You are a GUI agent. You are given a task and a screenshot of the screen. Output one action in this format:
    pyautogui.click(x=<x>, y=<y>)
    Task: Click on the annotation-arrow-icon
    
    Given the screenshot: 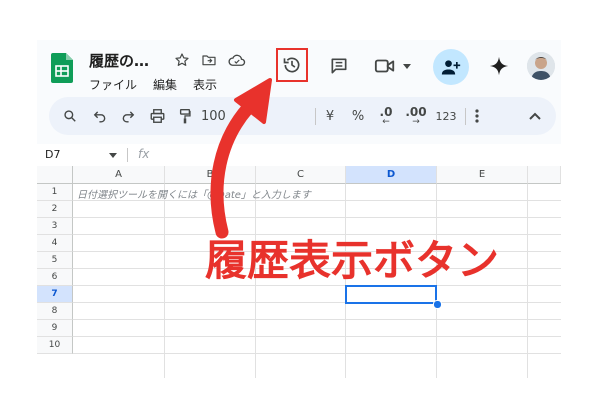 What is the action you would take?
    pyautogui.click(x=241, y=158)
    